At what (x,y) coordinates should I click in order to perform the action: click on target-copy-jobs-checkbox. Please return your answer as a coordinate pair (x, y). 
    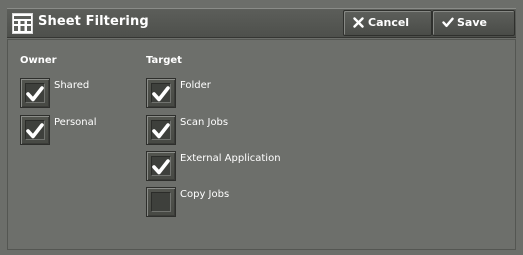
    Looking at the image, I should click on (161, 202).